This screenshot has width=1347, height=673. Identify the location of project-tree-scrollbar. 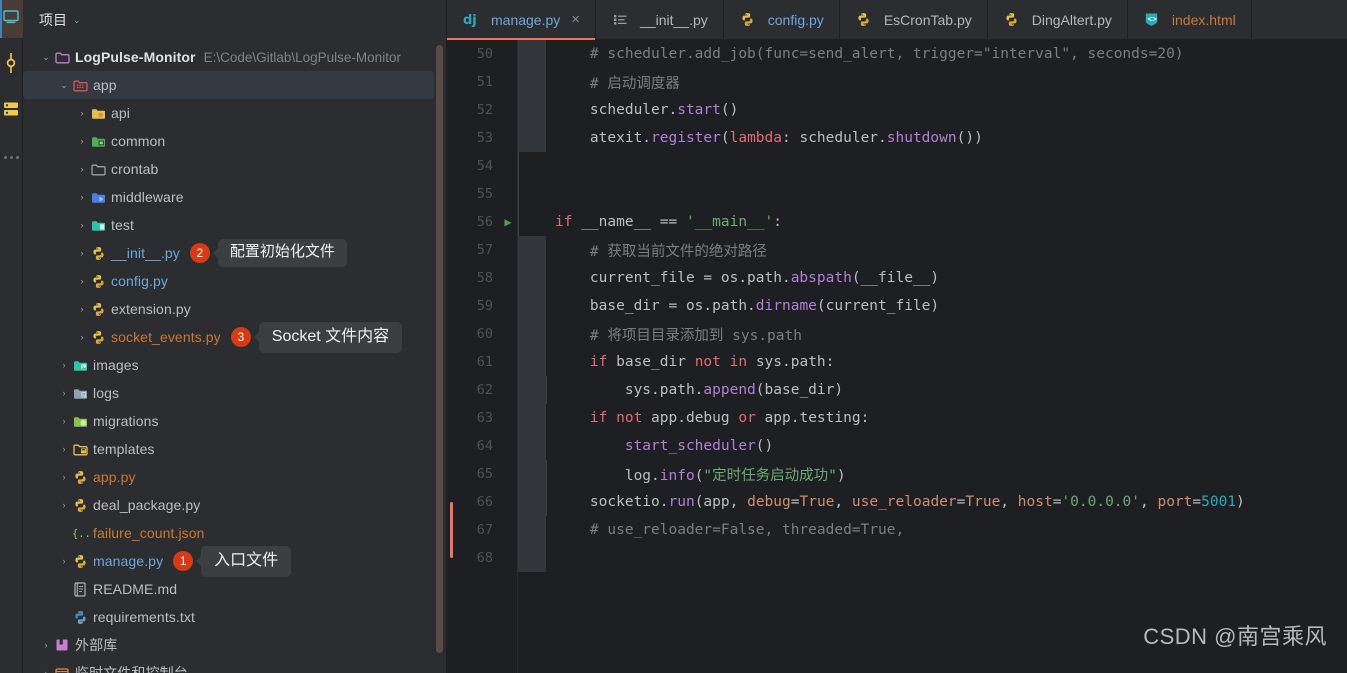
(439, 349).